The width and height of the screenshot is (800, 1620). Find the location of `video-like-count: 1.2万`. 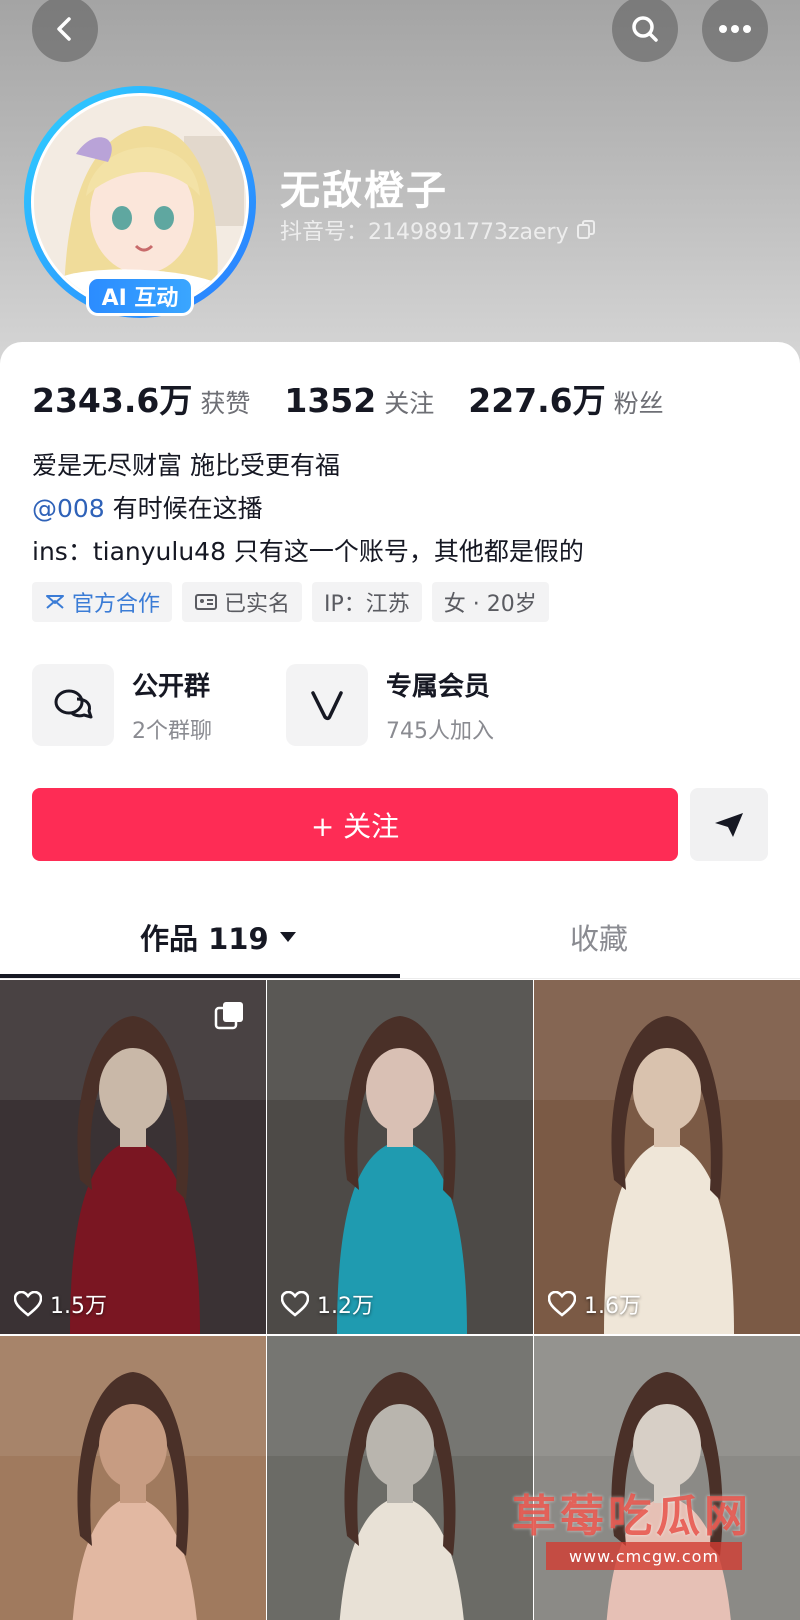

video-like-count: 1.2万 is located at coordinates (327, 1304).